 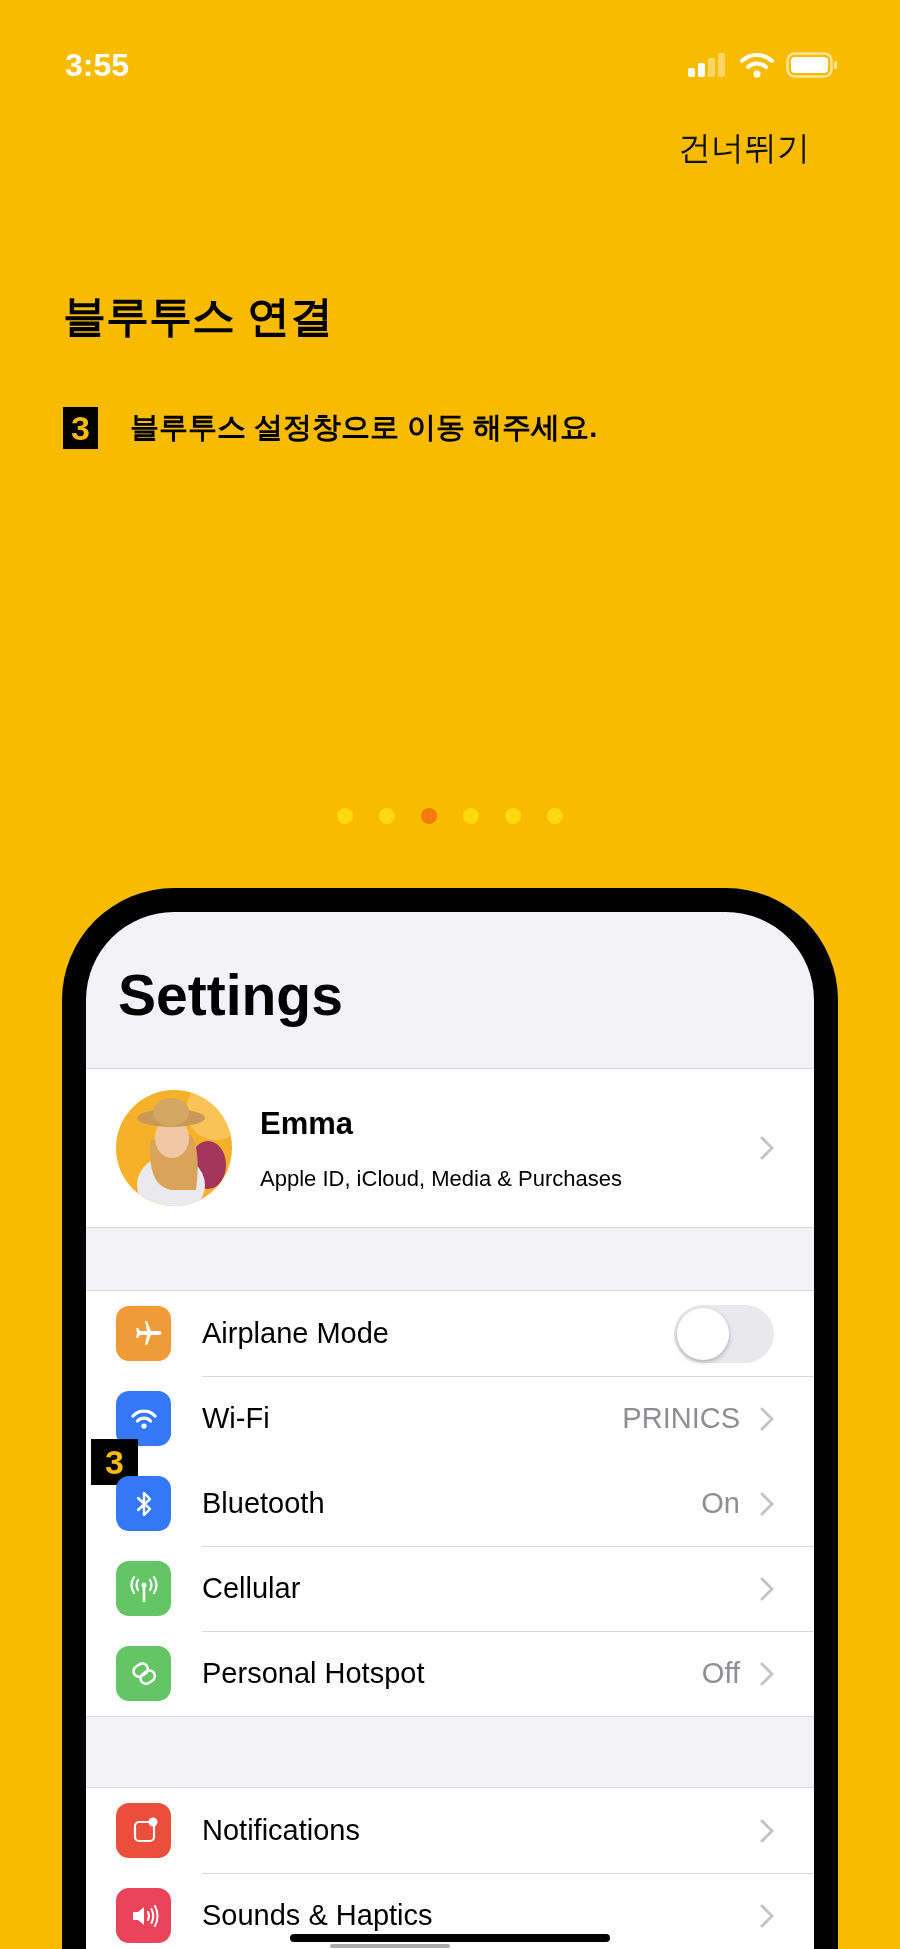 What do you see at coordinates (198, 316) in the screenshot?
I see `page-title: 블루투스 연결` at bounding box center [198, 316].